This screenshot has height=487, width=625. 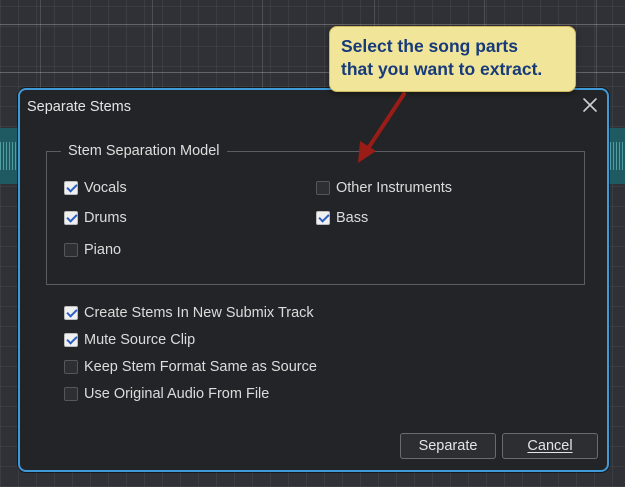 I want to click on checkbox-label: Keep Stem Format Same as Source, so click(x=200, y=367).